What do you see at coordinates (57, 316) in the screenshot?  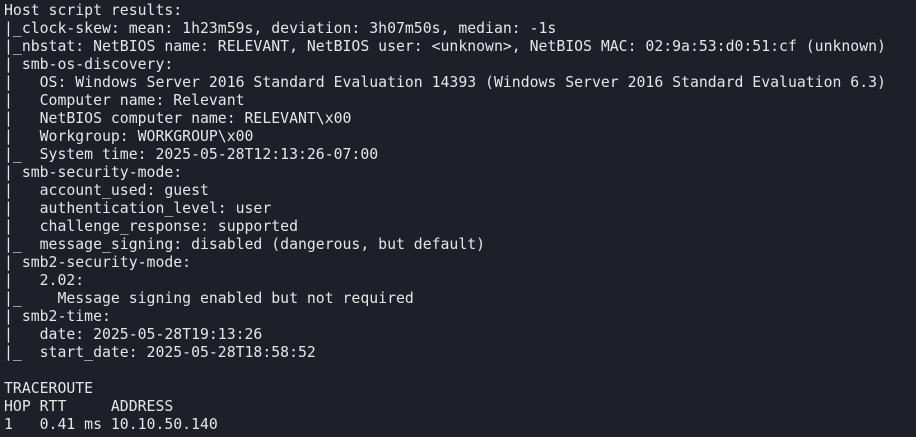 I see `terminal-line: | smb2-time:` at bounding box center [57, 316].